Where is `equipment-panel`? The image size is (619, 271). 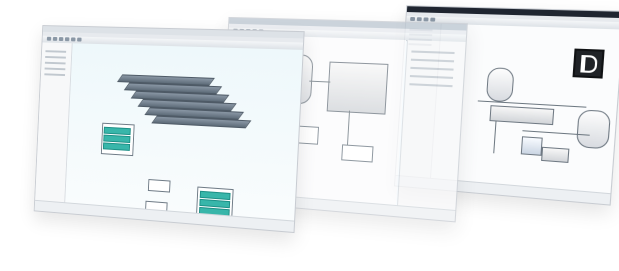 equipment-panel is located at coordinates (358, 88).